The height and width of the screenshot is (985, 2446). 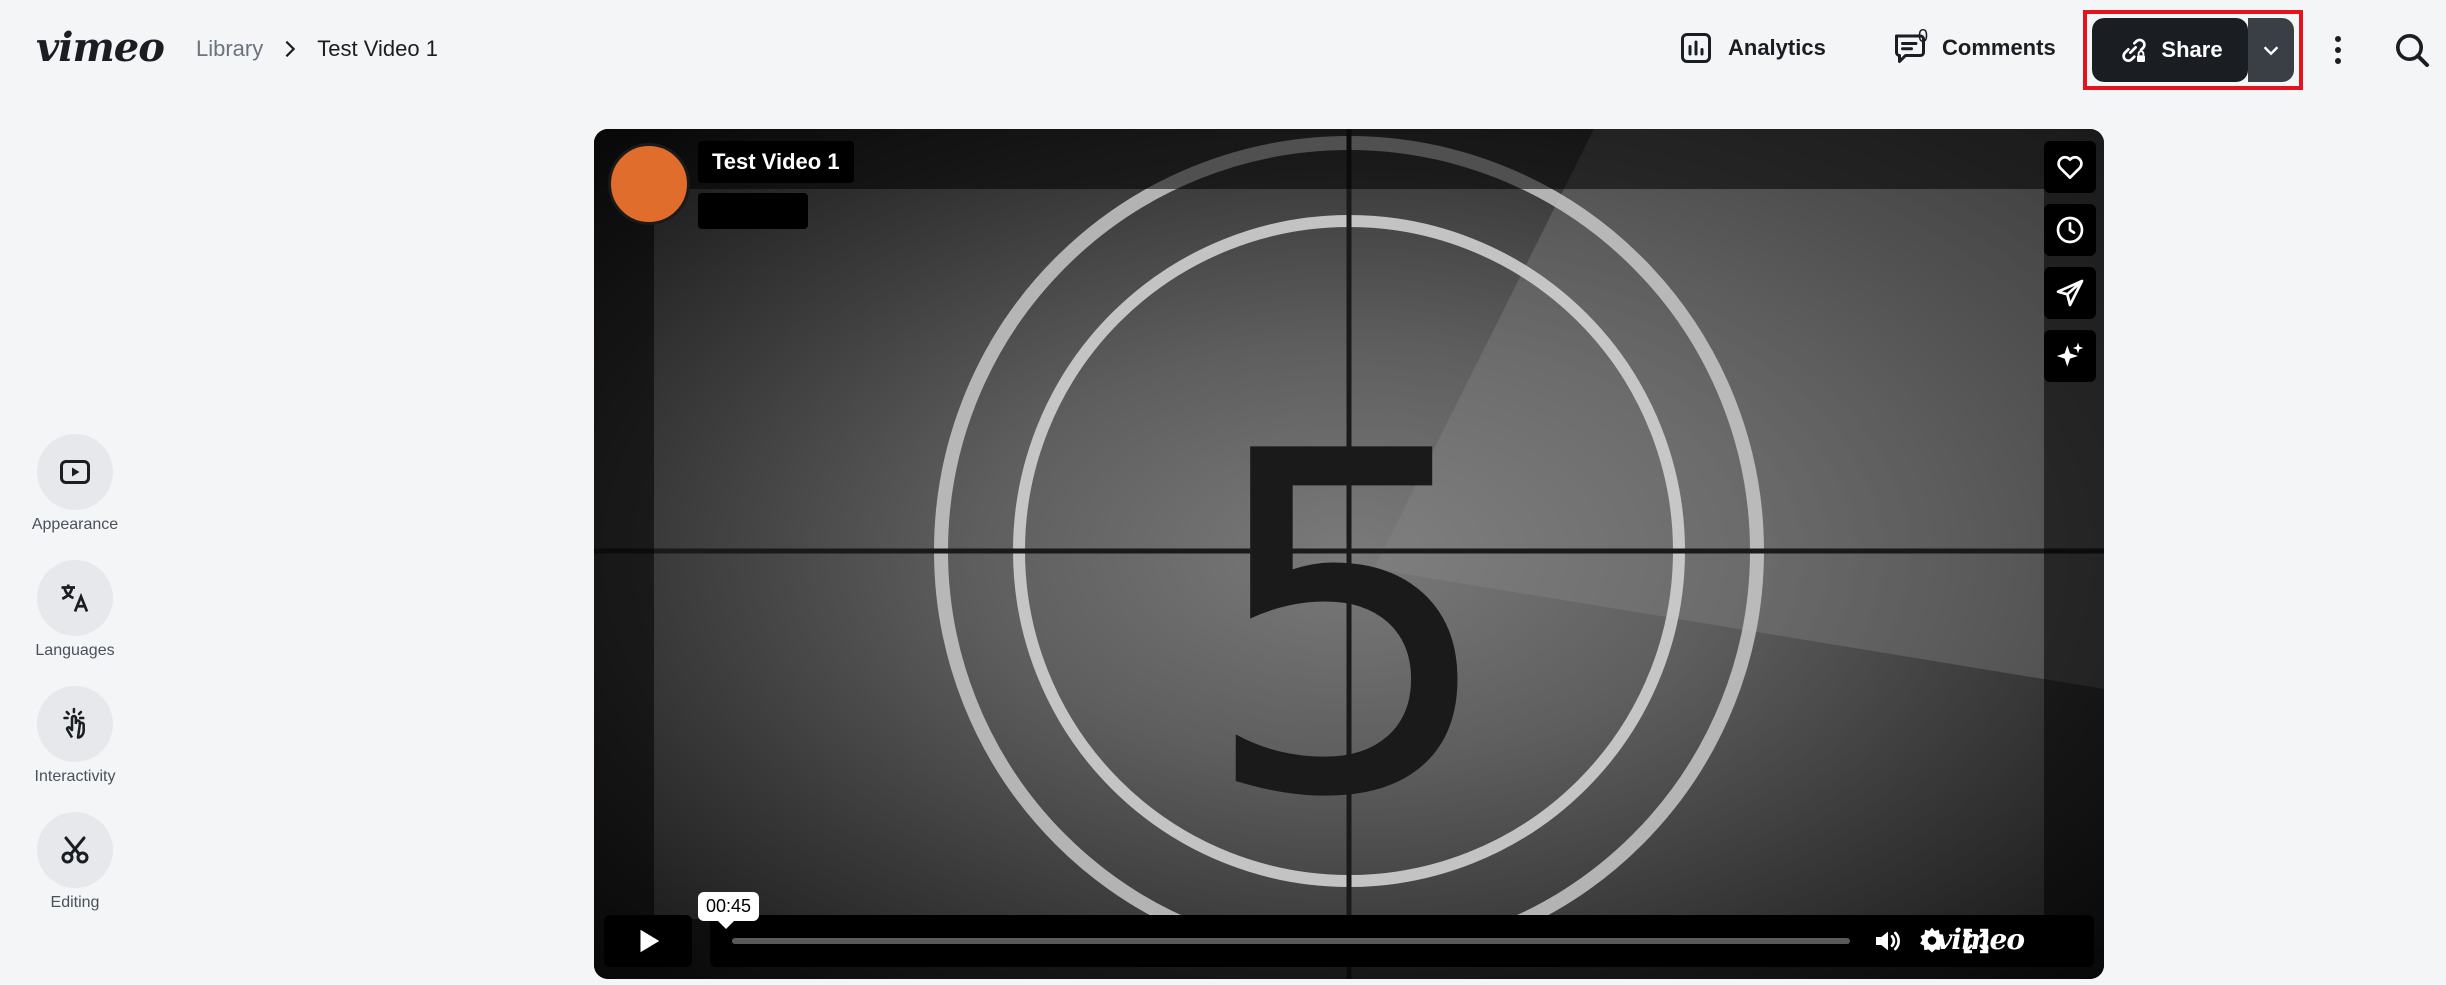 I want to click on sidebar-item-appearance: Appearance, so click(x=75, y=484).